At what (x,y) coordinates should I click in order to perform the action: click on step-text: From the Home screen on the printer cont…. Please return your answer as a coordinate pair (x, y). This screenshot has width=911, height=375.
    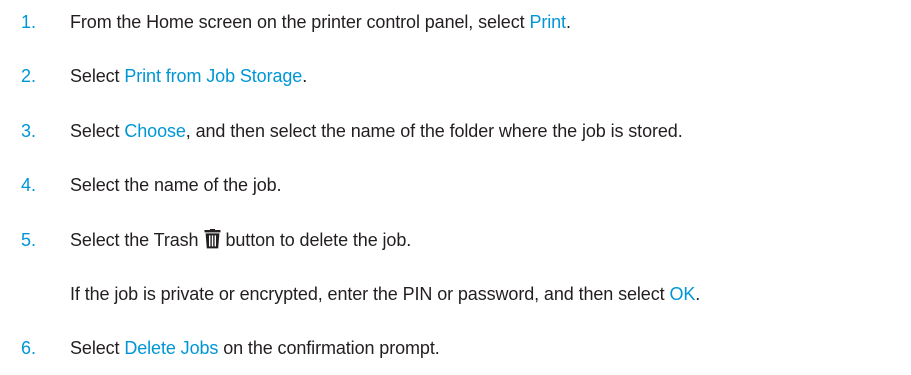
    Looking at the image, I should click on (320, 22).